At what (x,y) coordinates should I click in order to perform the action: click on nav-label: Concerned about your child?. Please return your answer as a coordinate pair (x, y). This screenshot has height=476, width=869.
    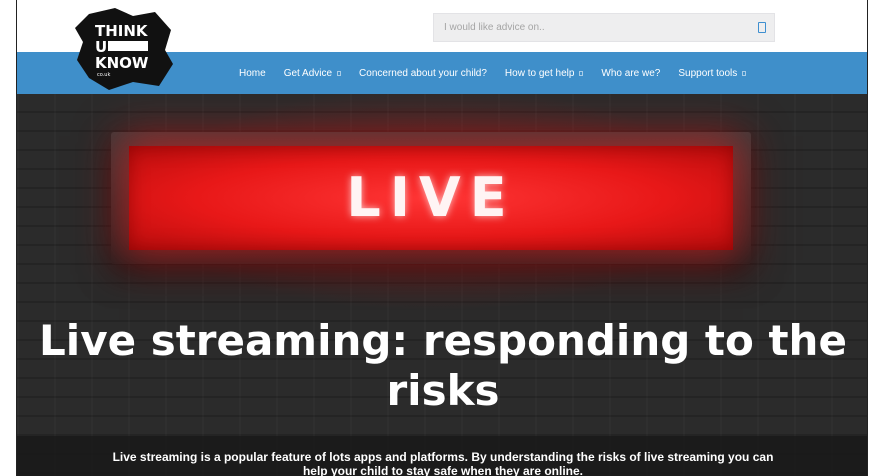
    Looking at the image, I should click on (423, 73).